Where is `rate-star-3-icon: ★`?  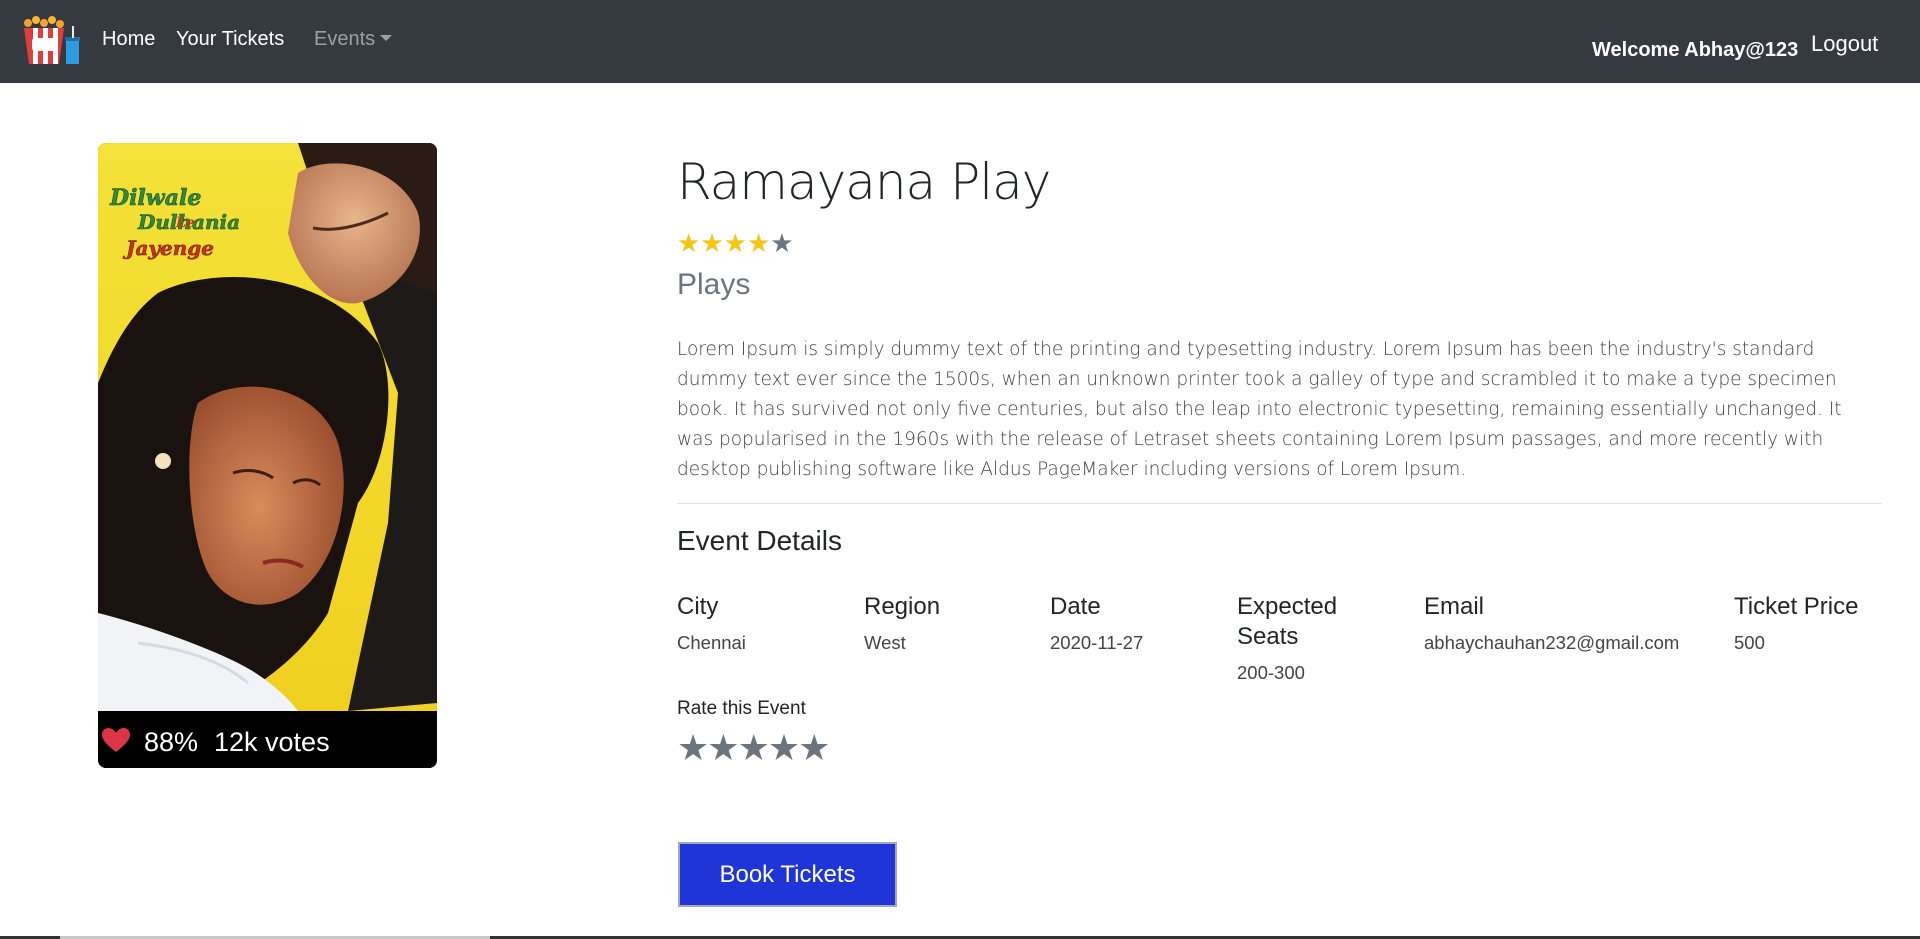 rate-star-3-icon: ★ is located at coordinates (754, 747).